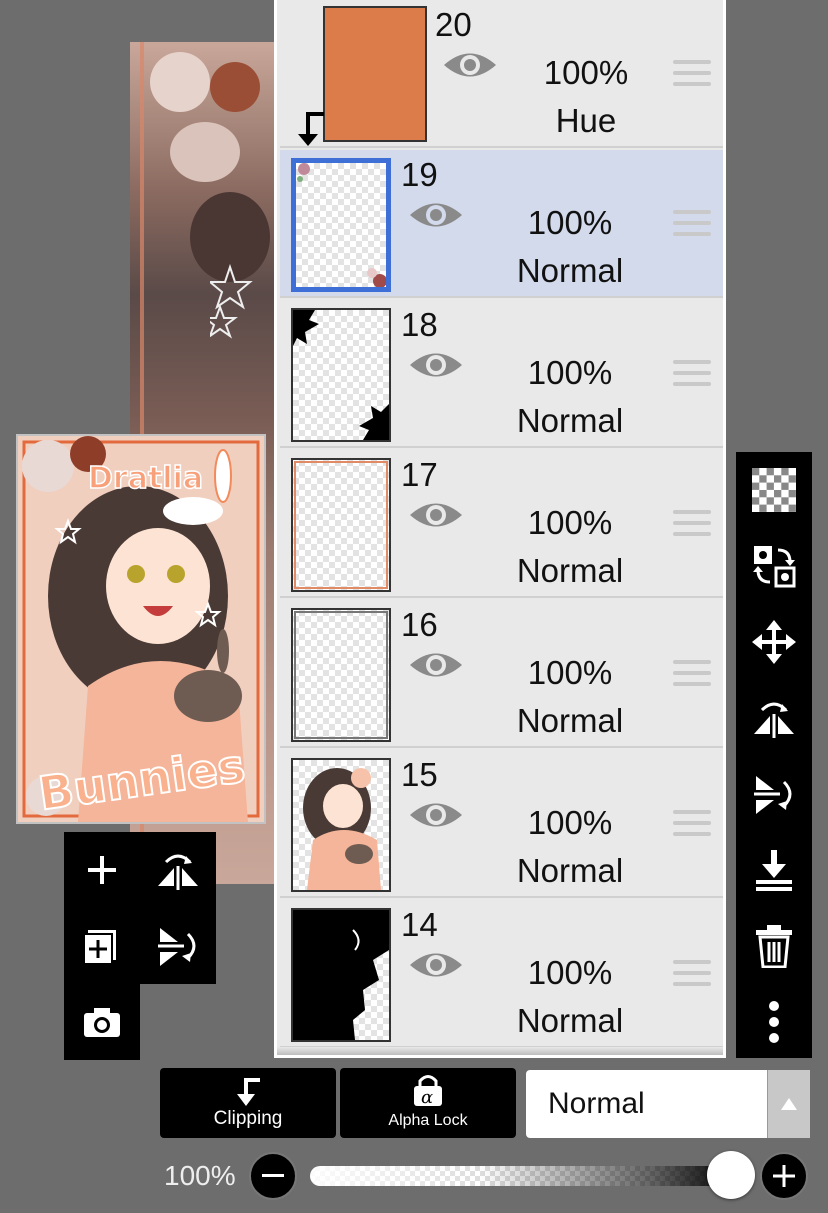 This screenshot has width=828, height=1213. I want to click on layer-number: 20, so click(453, 24).